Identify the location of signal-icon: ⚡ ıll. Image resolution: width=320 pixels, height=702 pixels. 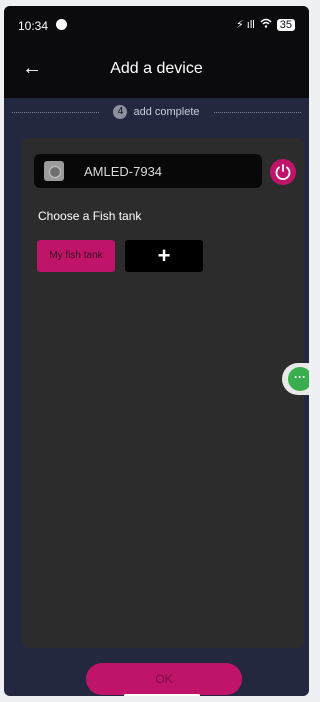
(245, 25).